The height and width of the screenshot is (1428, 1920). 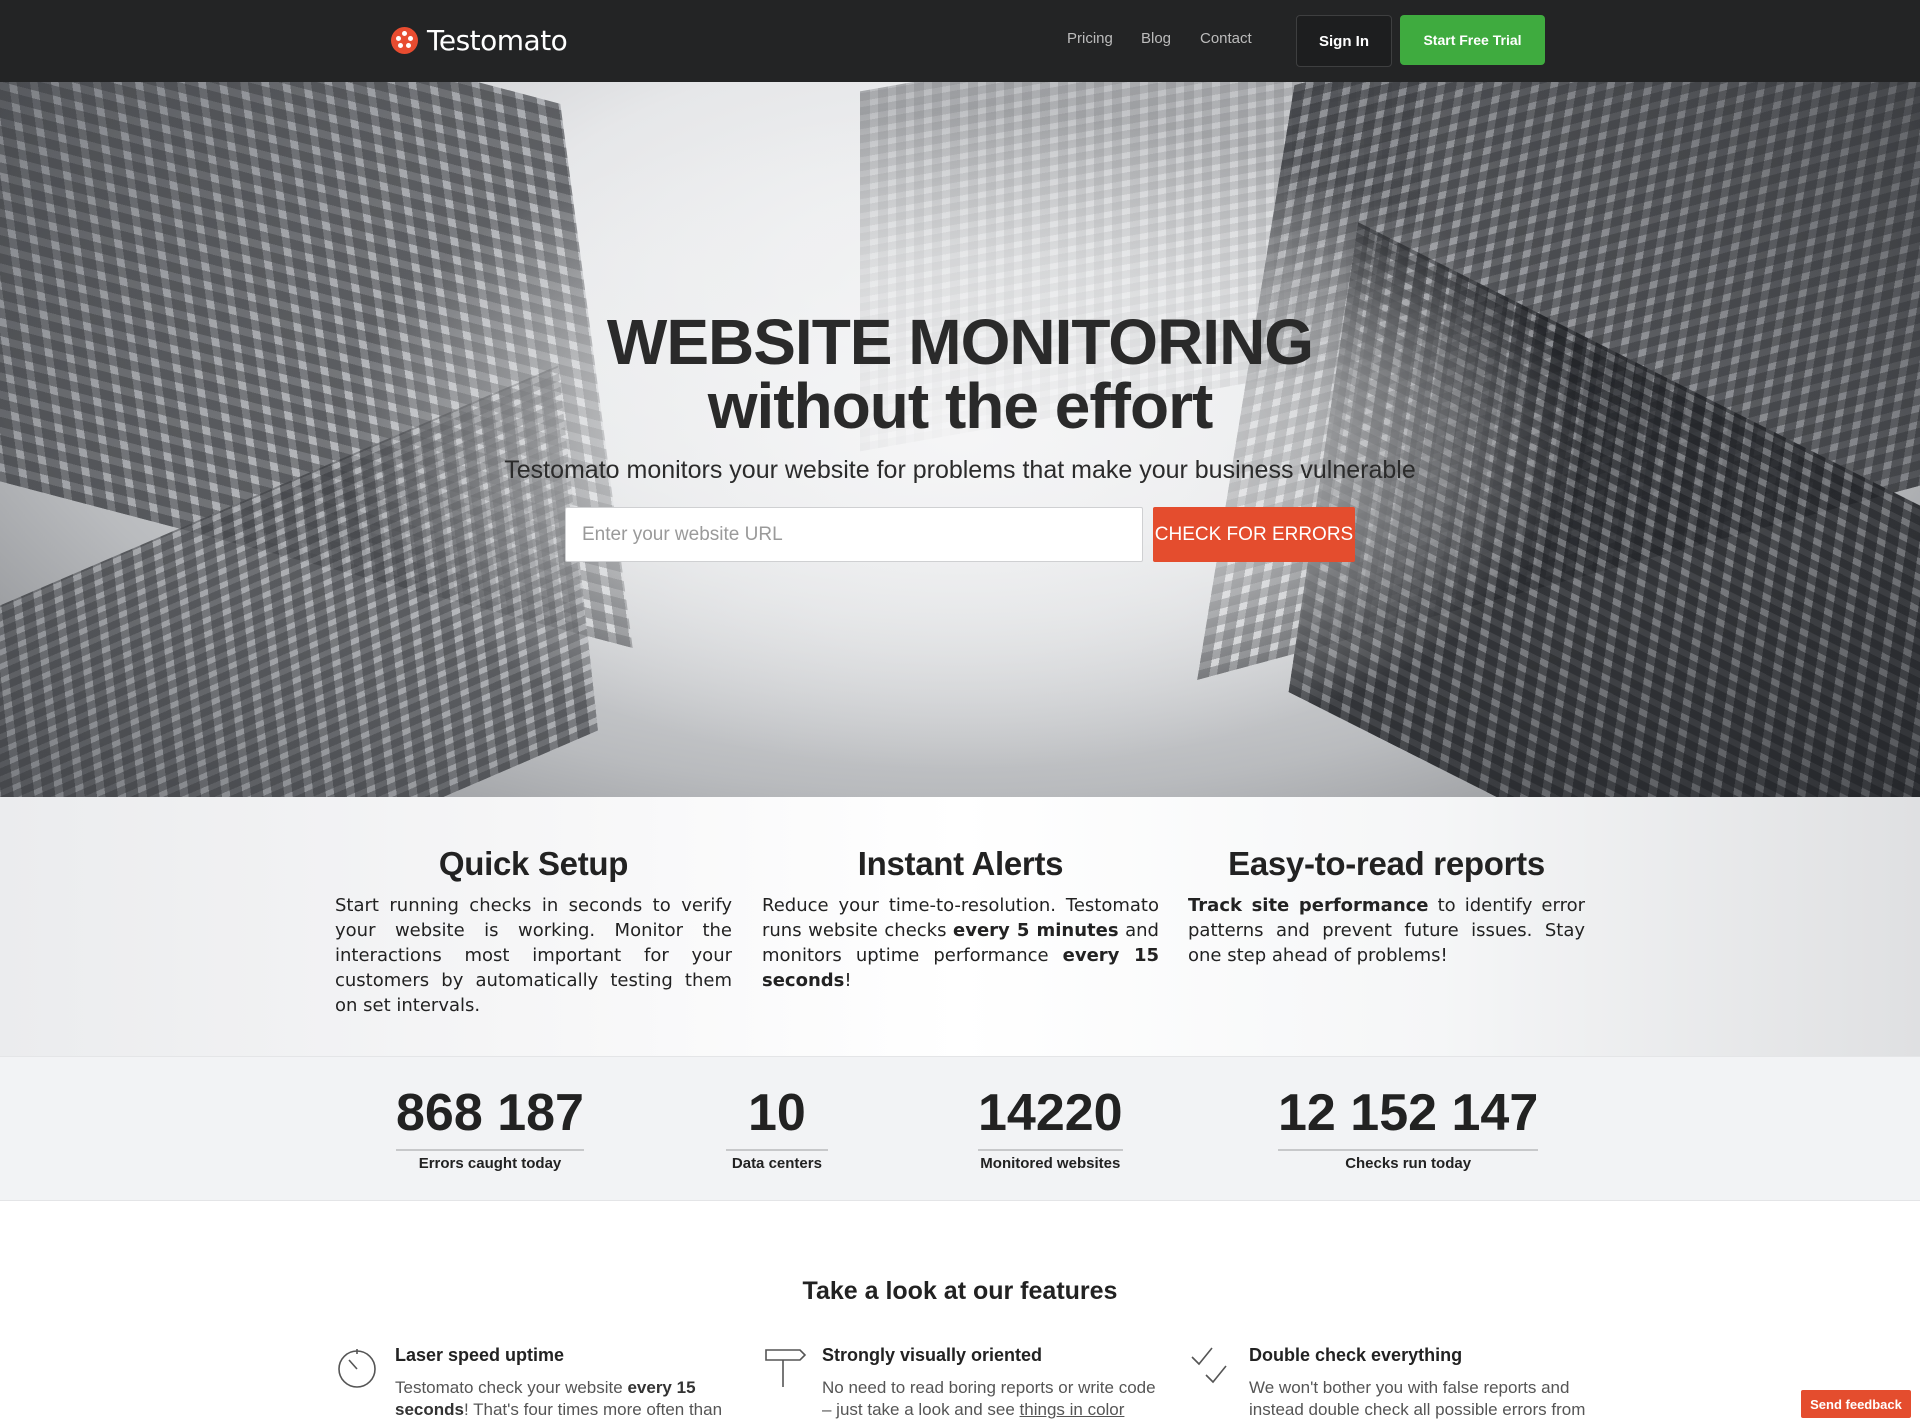 I want to click on feature-title: Double check everything, so click(x=1356, y=1355).